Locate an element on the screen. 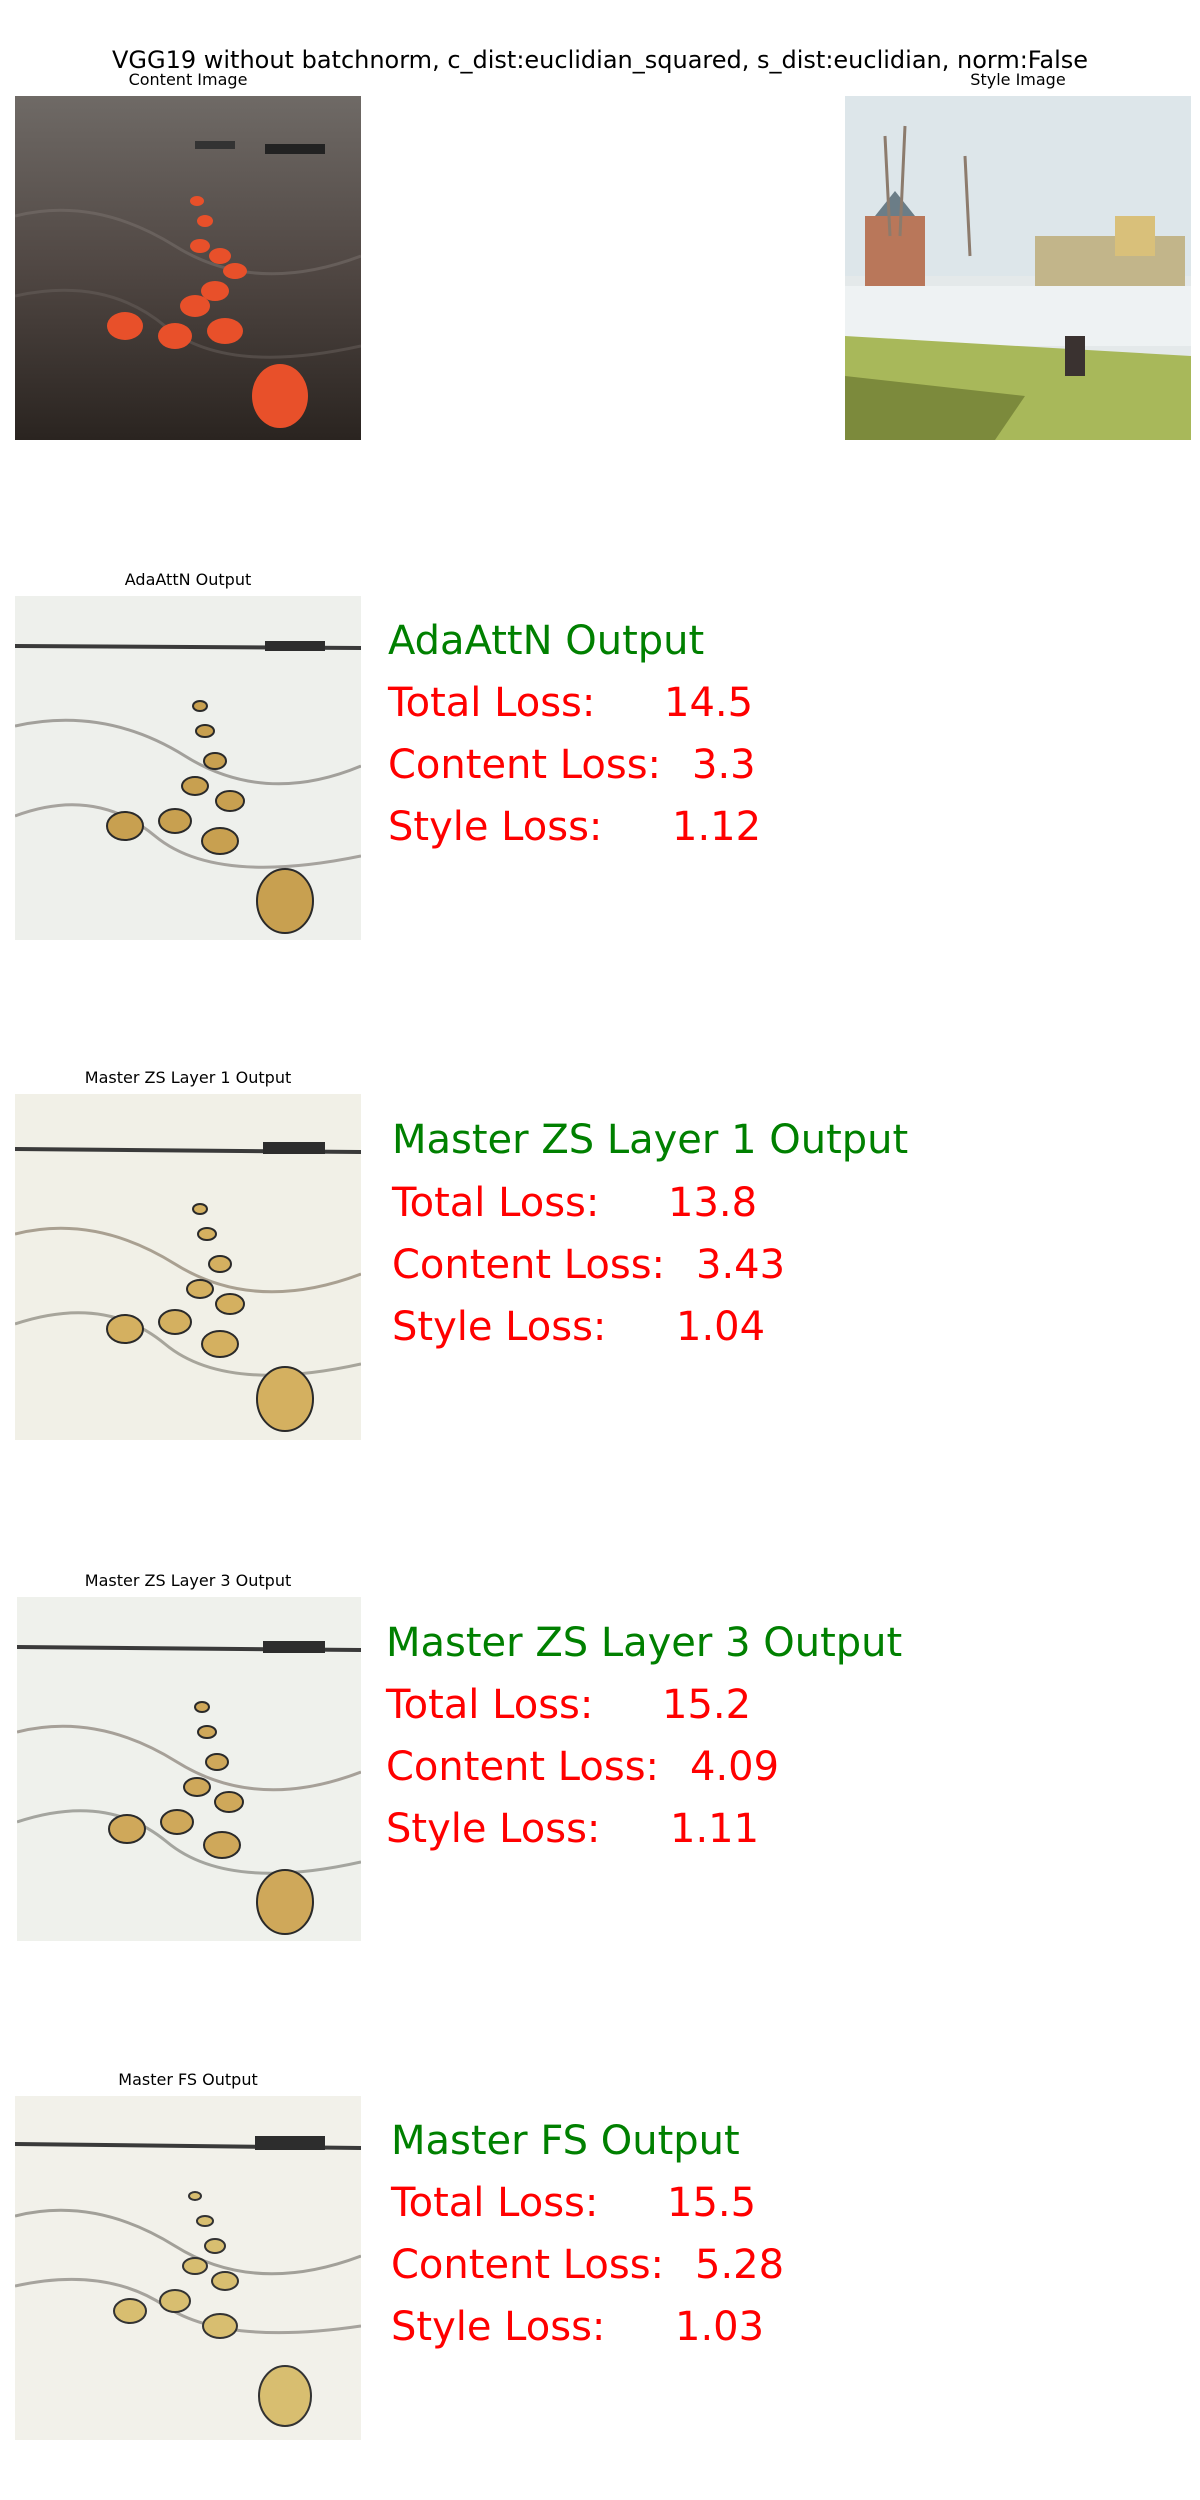  output-image-adaattn is located at coordinates (188, 768).